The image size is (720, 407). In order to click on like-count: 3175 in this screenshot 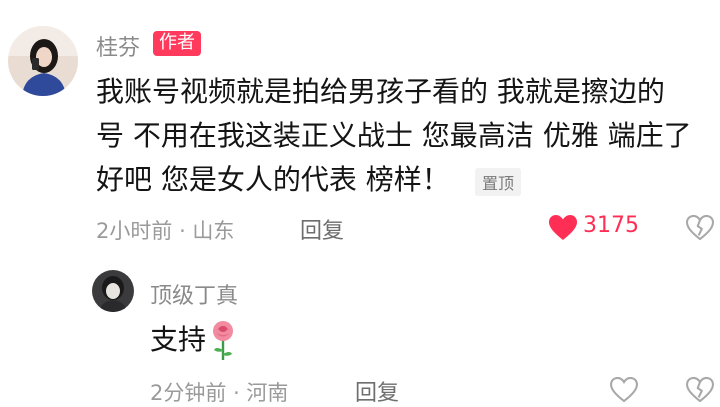, I will do `click(611, 225)`.